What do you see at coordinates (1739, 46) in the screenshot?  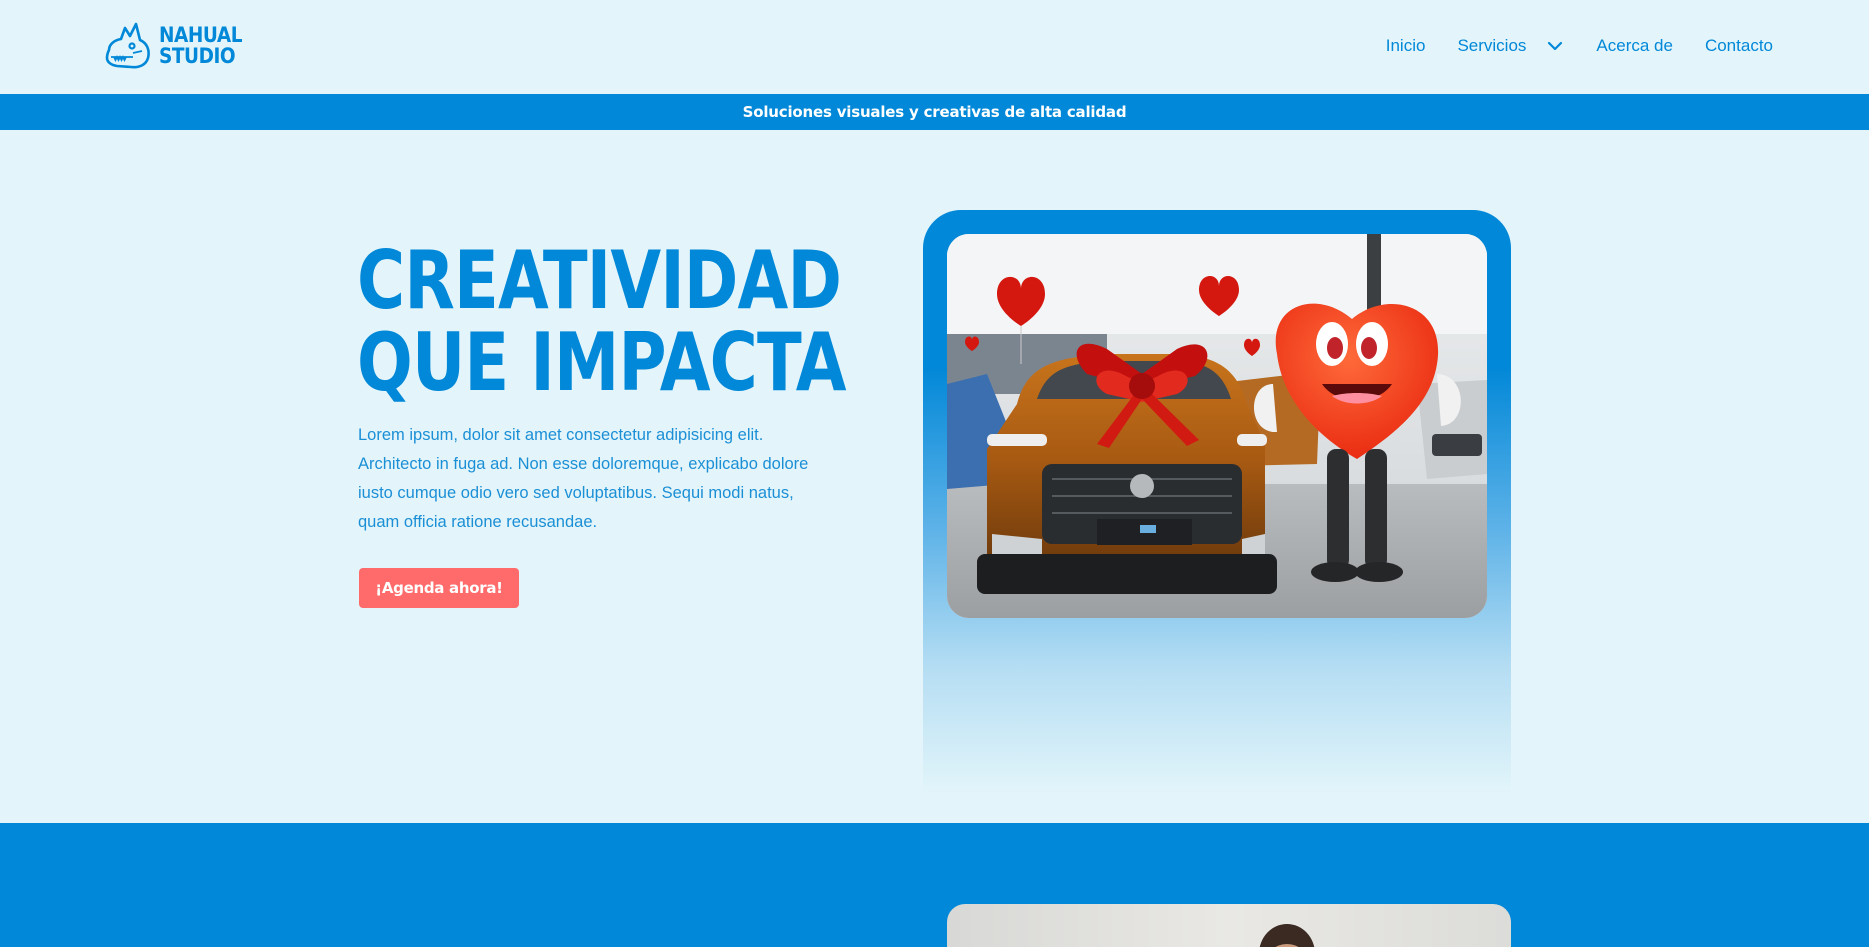 I see `nav-contacto: Contacto` at bounding box center [1739, 46].